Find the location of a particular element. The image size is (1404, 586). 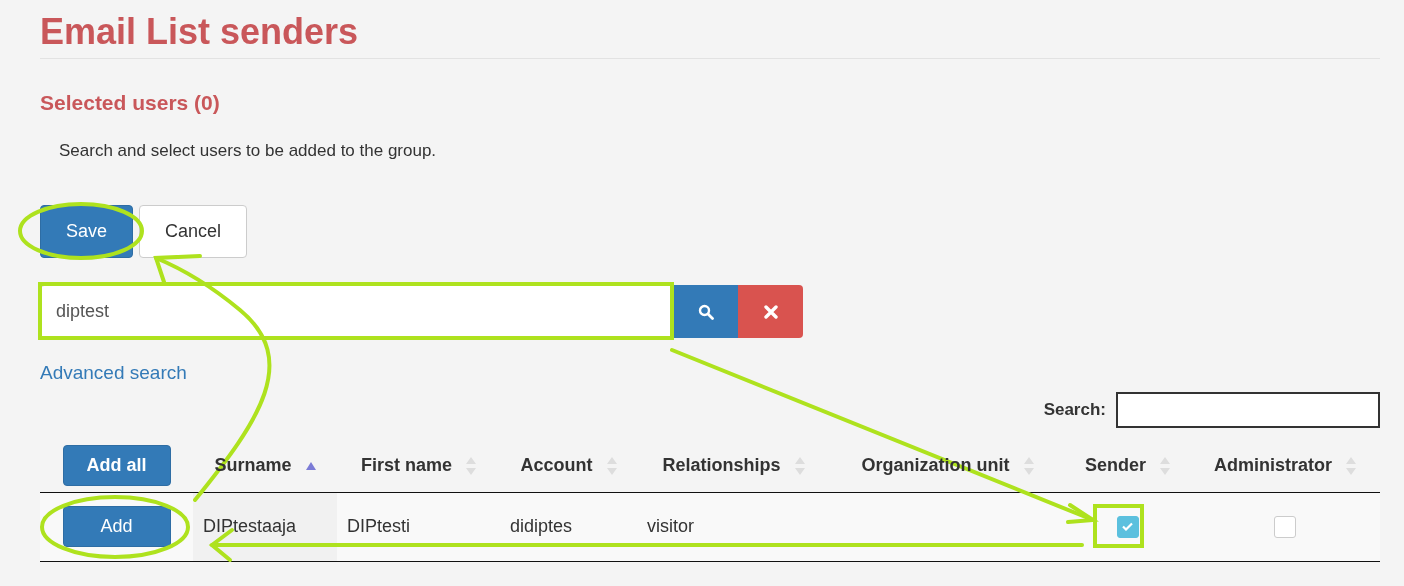

highlight-frame is located at coordinates (1118, 526).